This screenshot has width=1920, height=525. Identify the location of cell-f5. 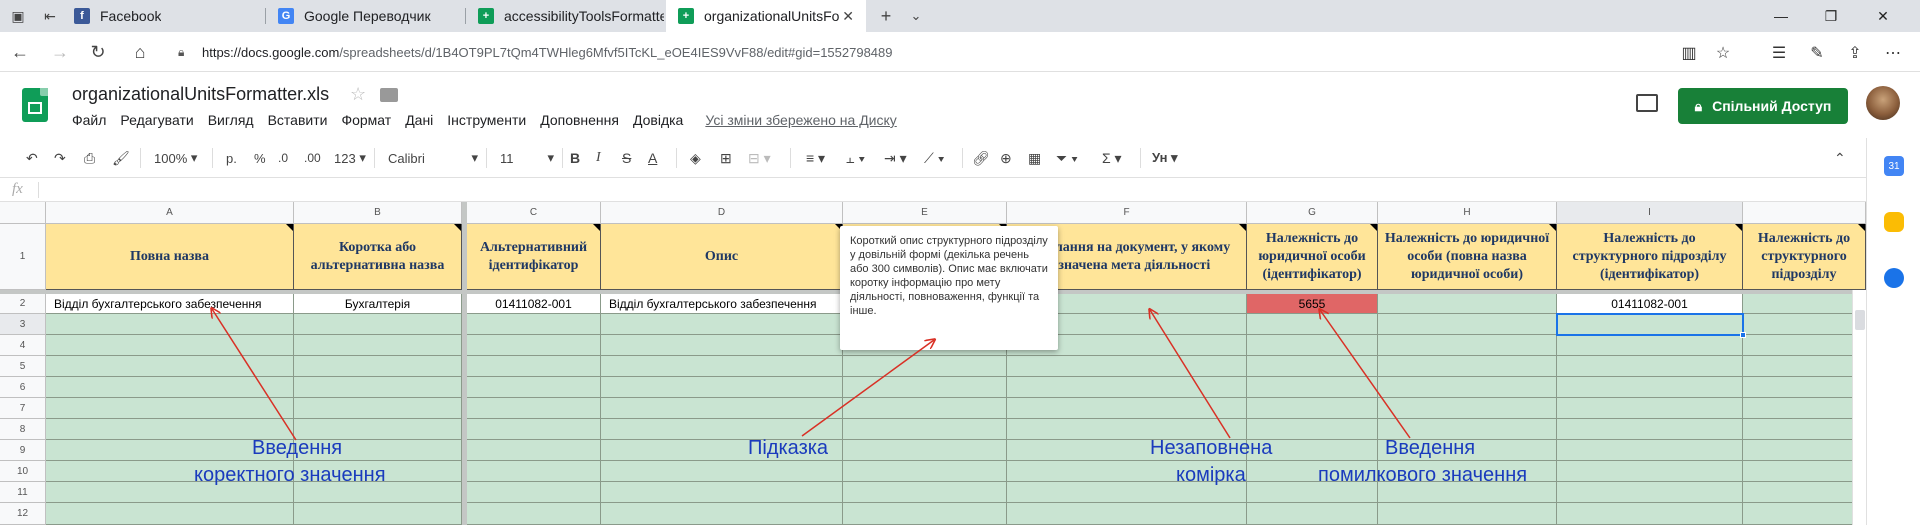
(1127, 366).